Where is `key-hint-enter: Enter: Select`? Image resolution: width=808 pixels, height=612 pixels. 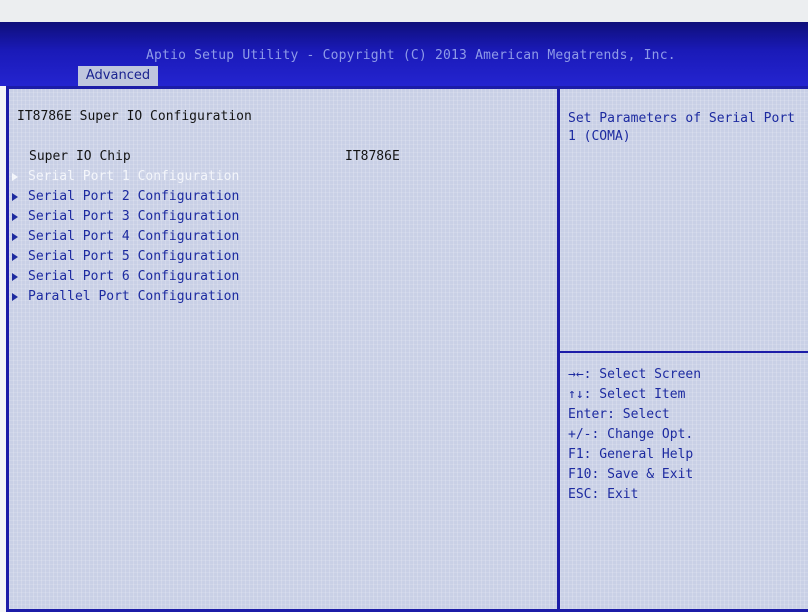 key-hint-enter: Enter: Select is located at coordinates (619, 414).